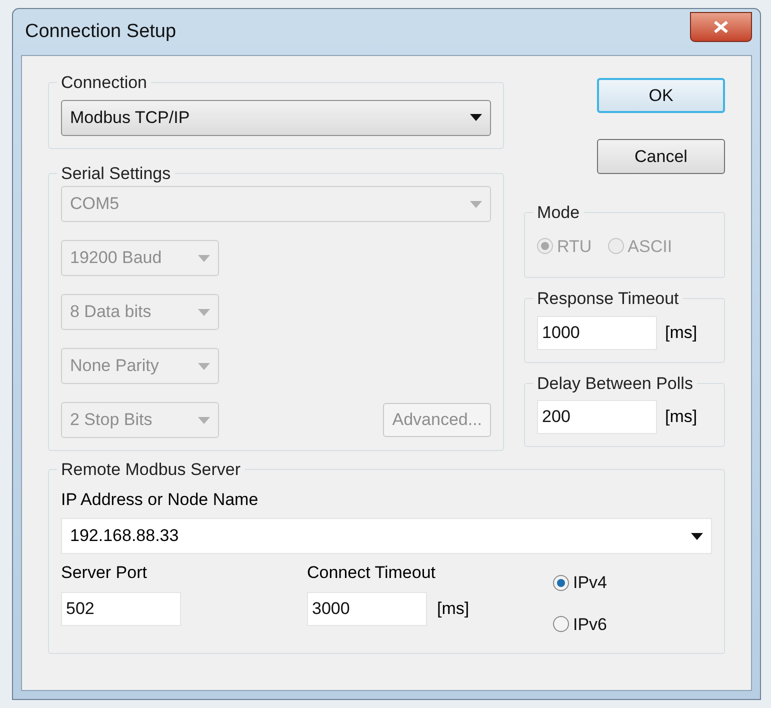 The height and width of the screenshot is (708, 771). I want to click on radio-label: RTU, so click(574, 247).